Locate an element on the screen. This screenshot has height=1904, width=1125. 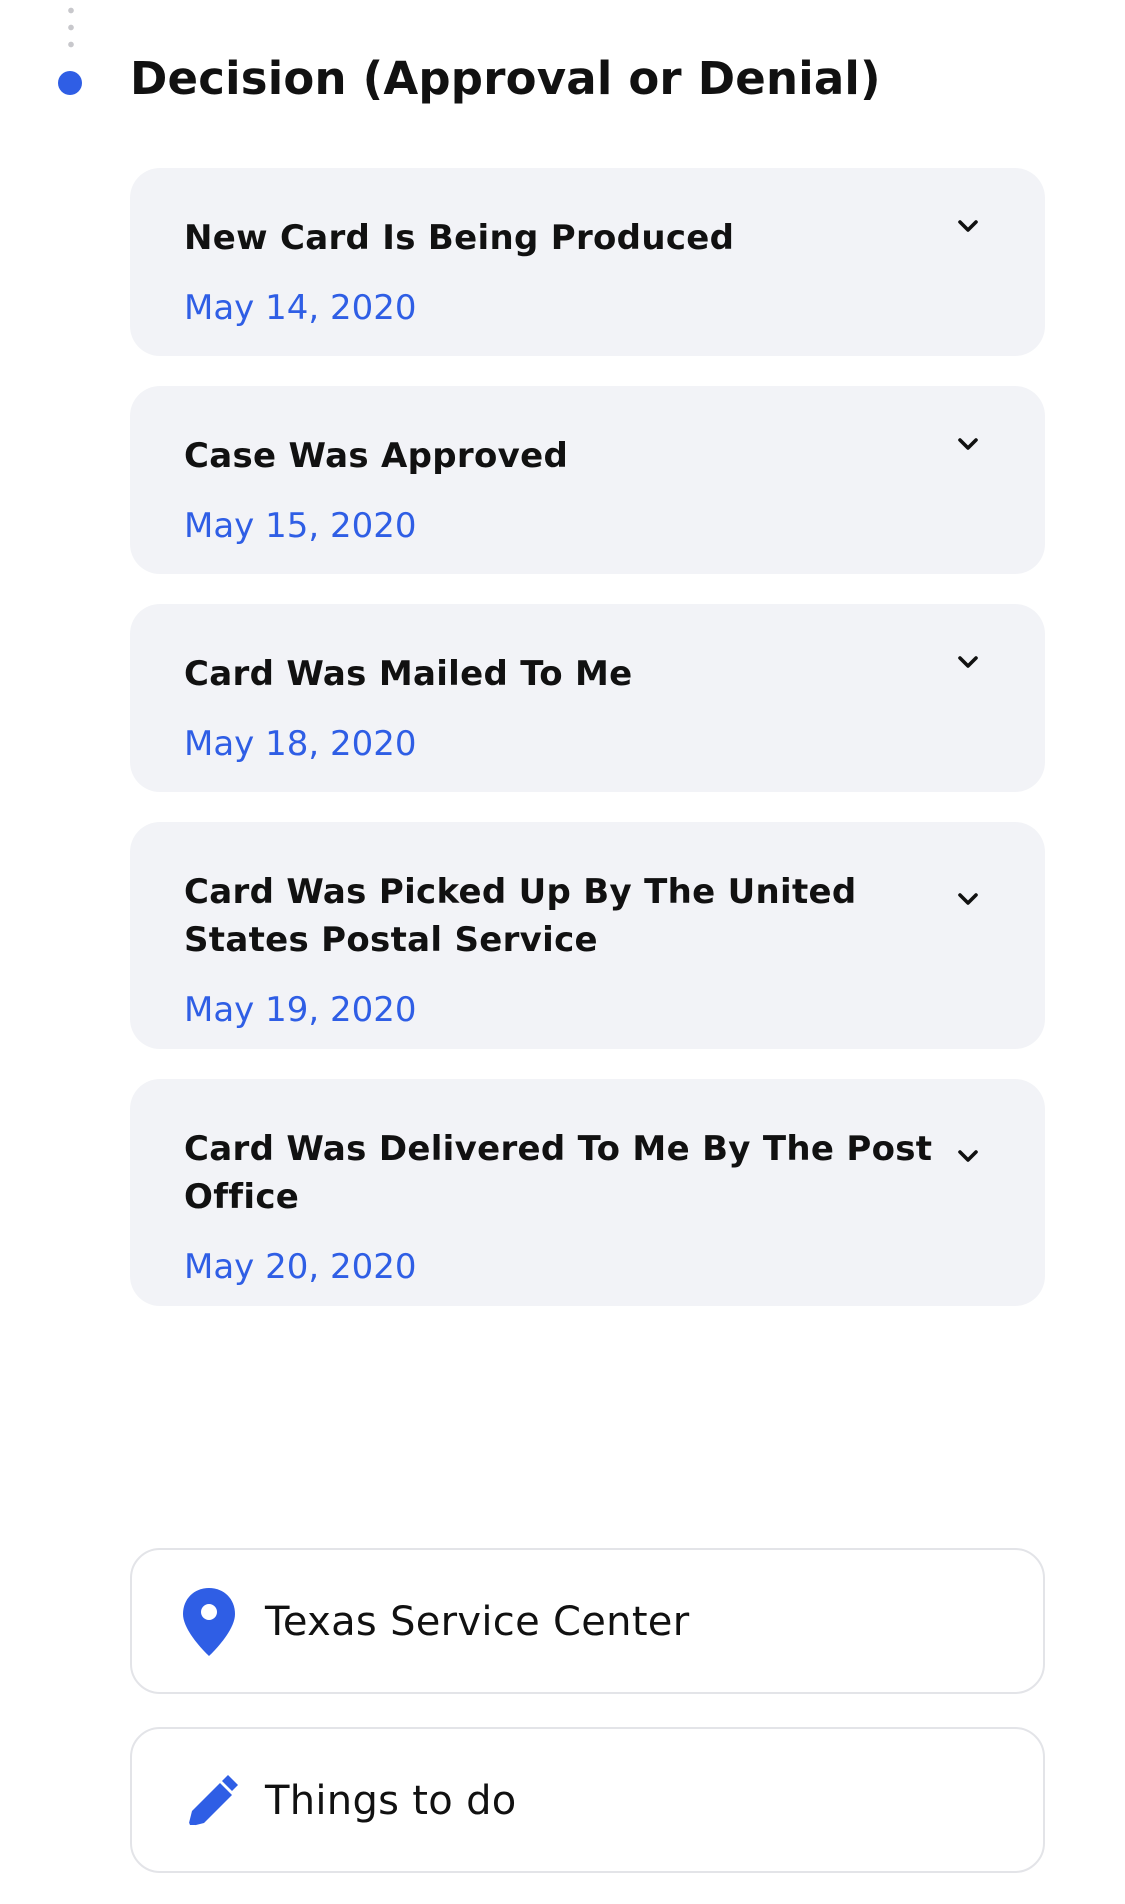
event-card: New Card Is Being Produced May 14, 2020 is located at coordinates (587, 262).